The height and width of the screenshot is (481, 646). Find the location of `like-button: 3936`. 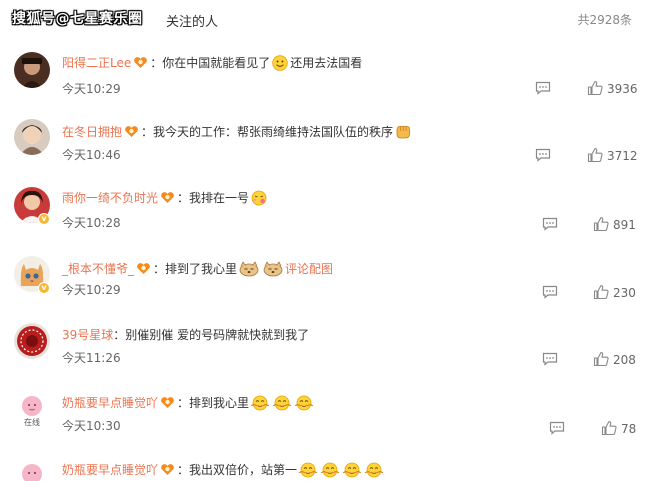

like-button: 3936 is located at coordinates (612, 88).